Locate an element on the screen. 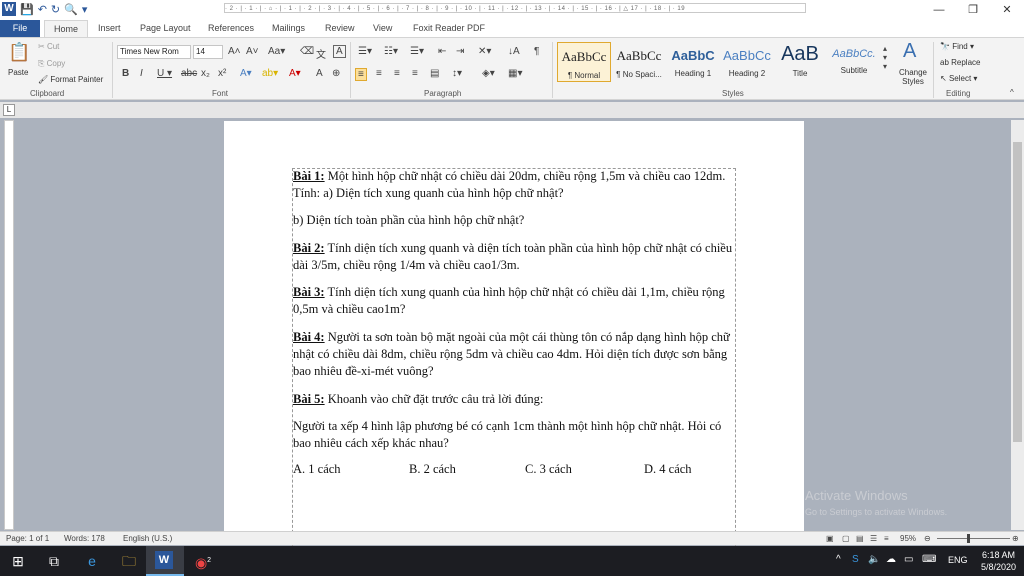 The width and height of the screenshot is (1024, 576). keyboard-icon: ⌨ is located at coordinates (929, 559).